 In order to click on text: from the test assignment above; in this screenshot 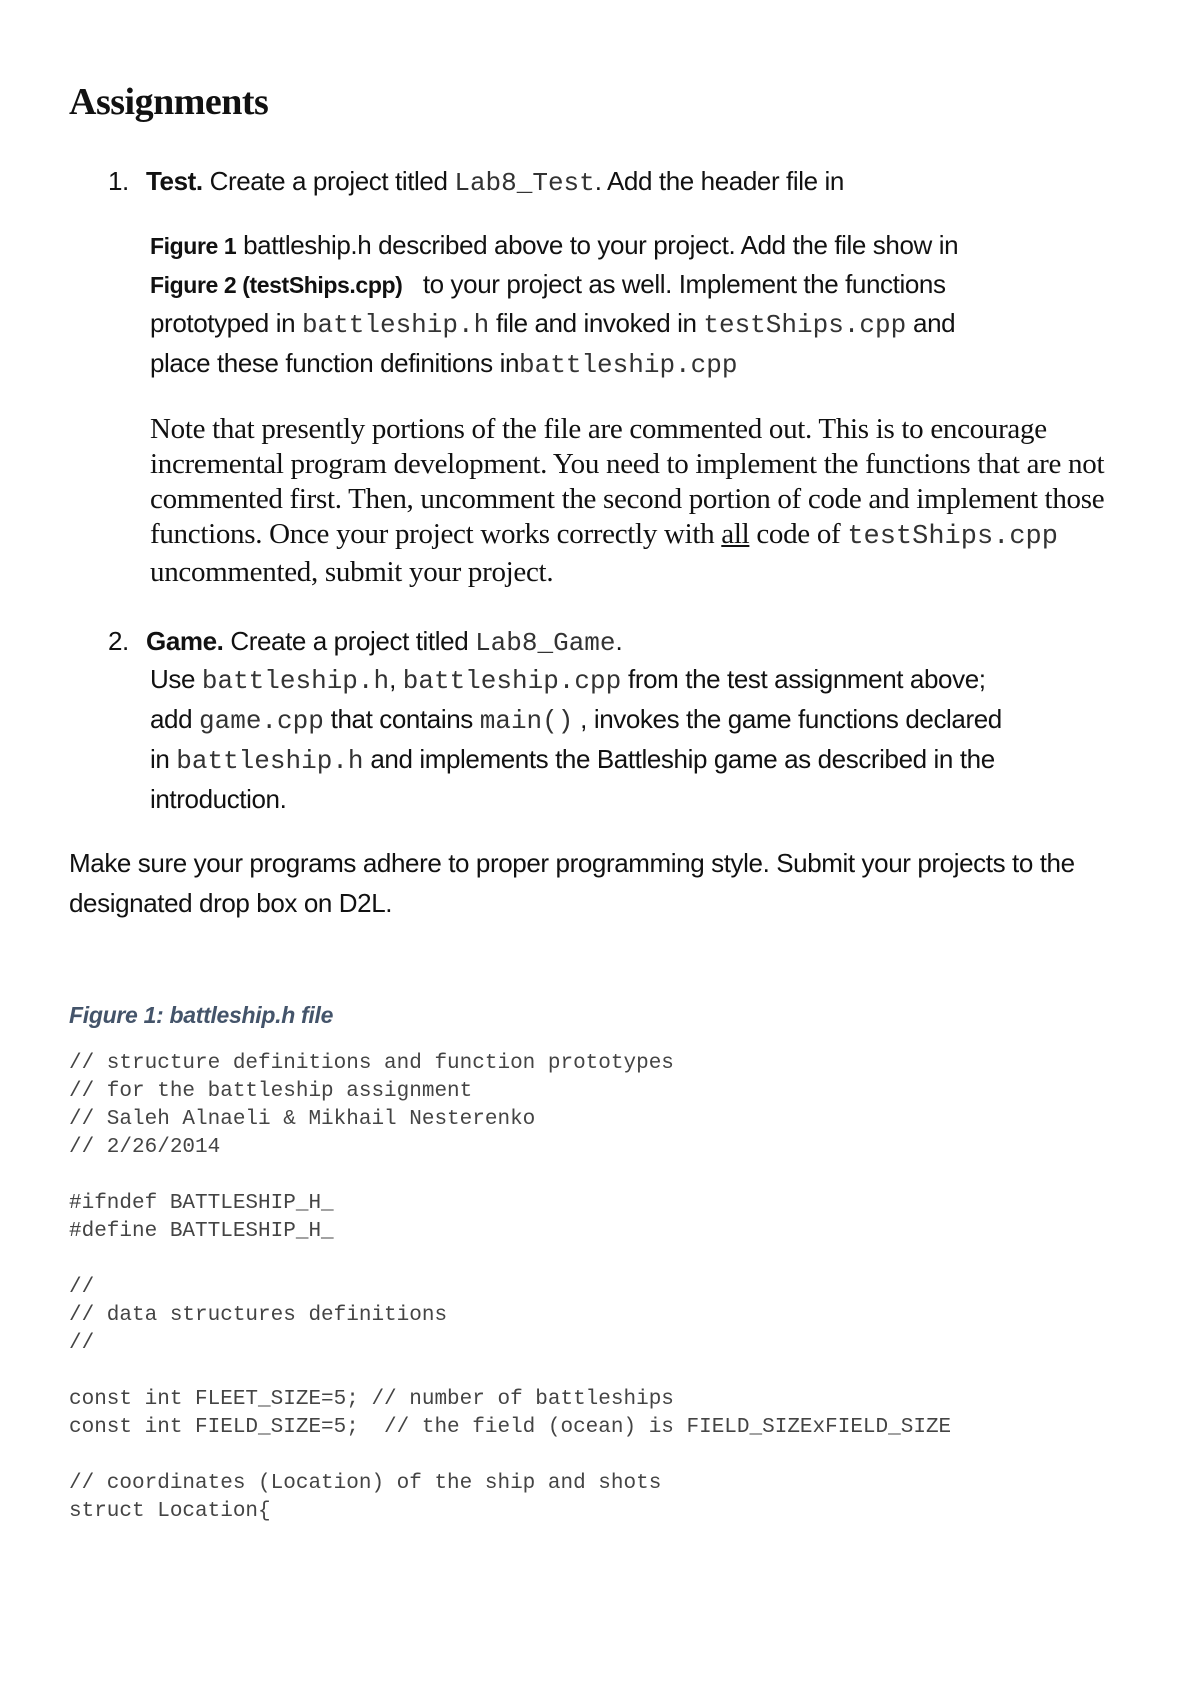, I will do `click(803, 679)`.